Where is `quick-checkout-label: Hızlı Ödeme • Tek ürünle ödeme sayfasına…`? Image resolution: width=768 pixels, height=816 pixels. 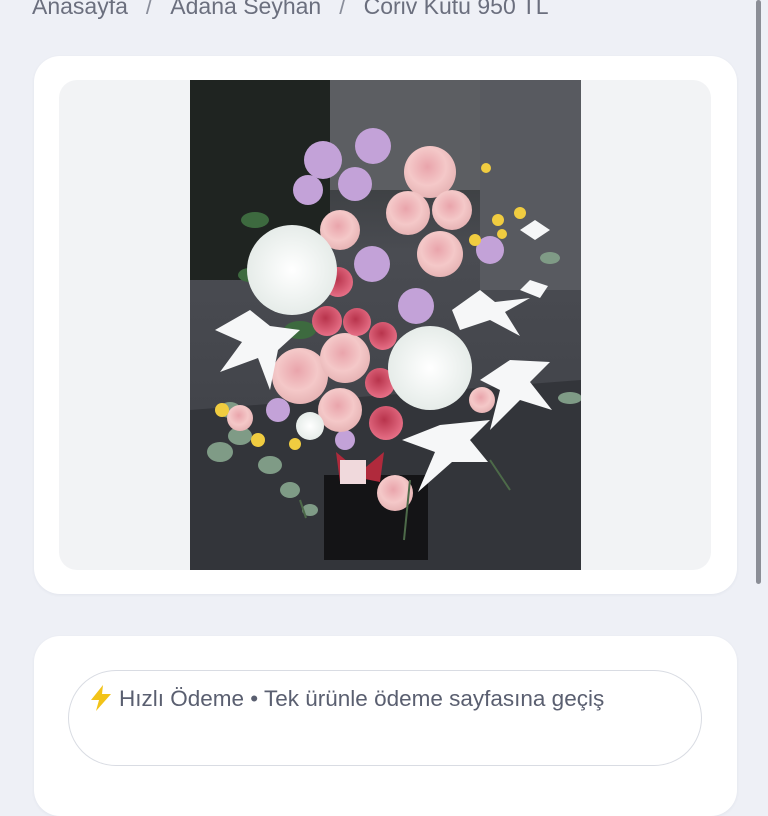
quick-checkout-label: Hızlı Ödeme • Tek ürünle ödeme sayfasına… is located at coordinates (362, 698).